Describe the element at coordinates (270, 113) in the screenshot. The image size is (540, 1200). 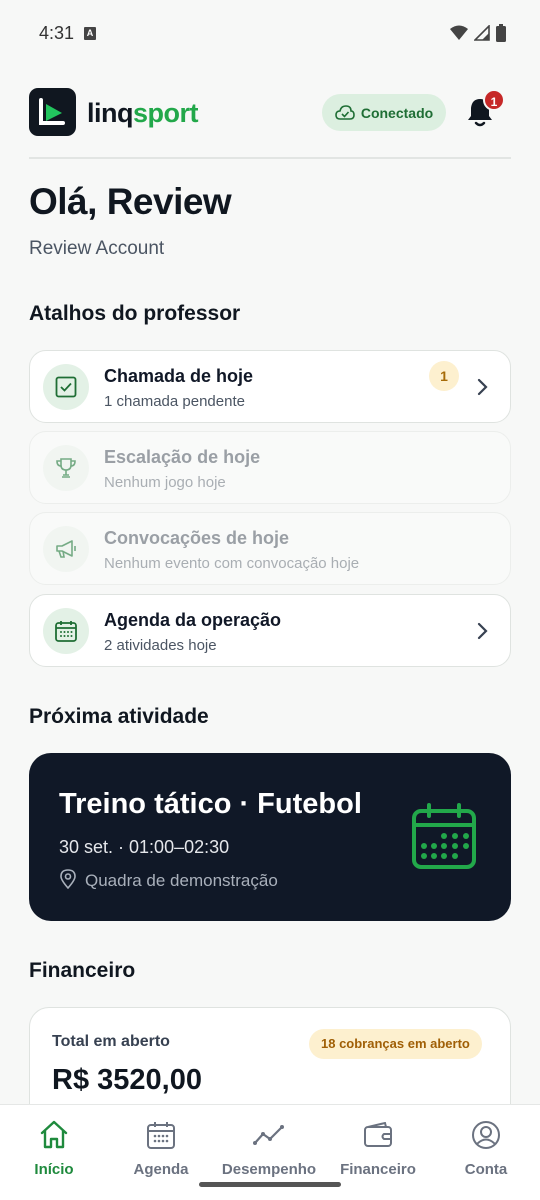
I see `app-header: linqsport Conectado 1` at that location.